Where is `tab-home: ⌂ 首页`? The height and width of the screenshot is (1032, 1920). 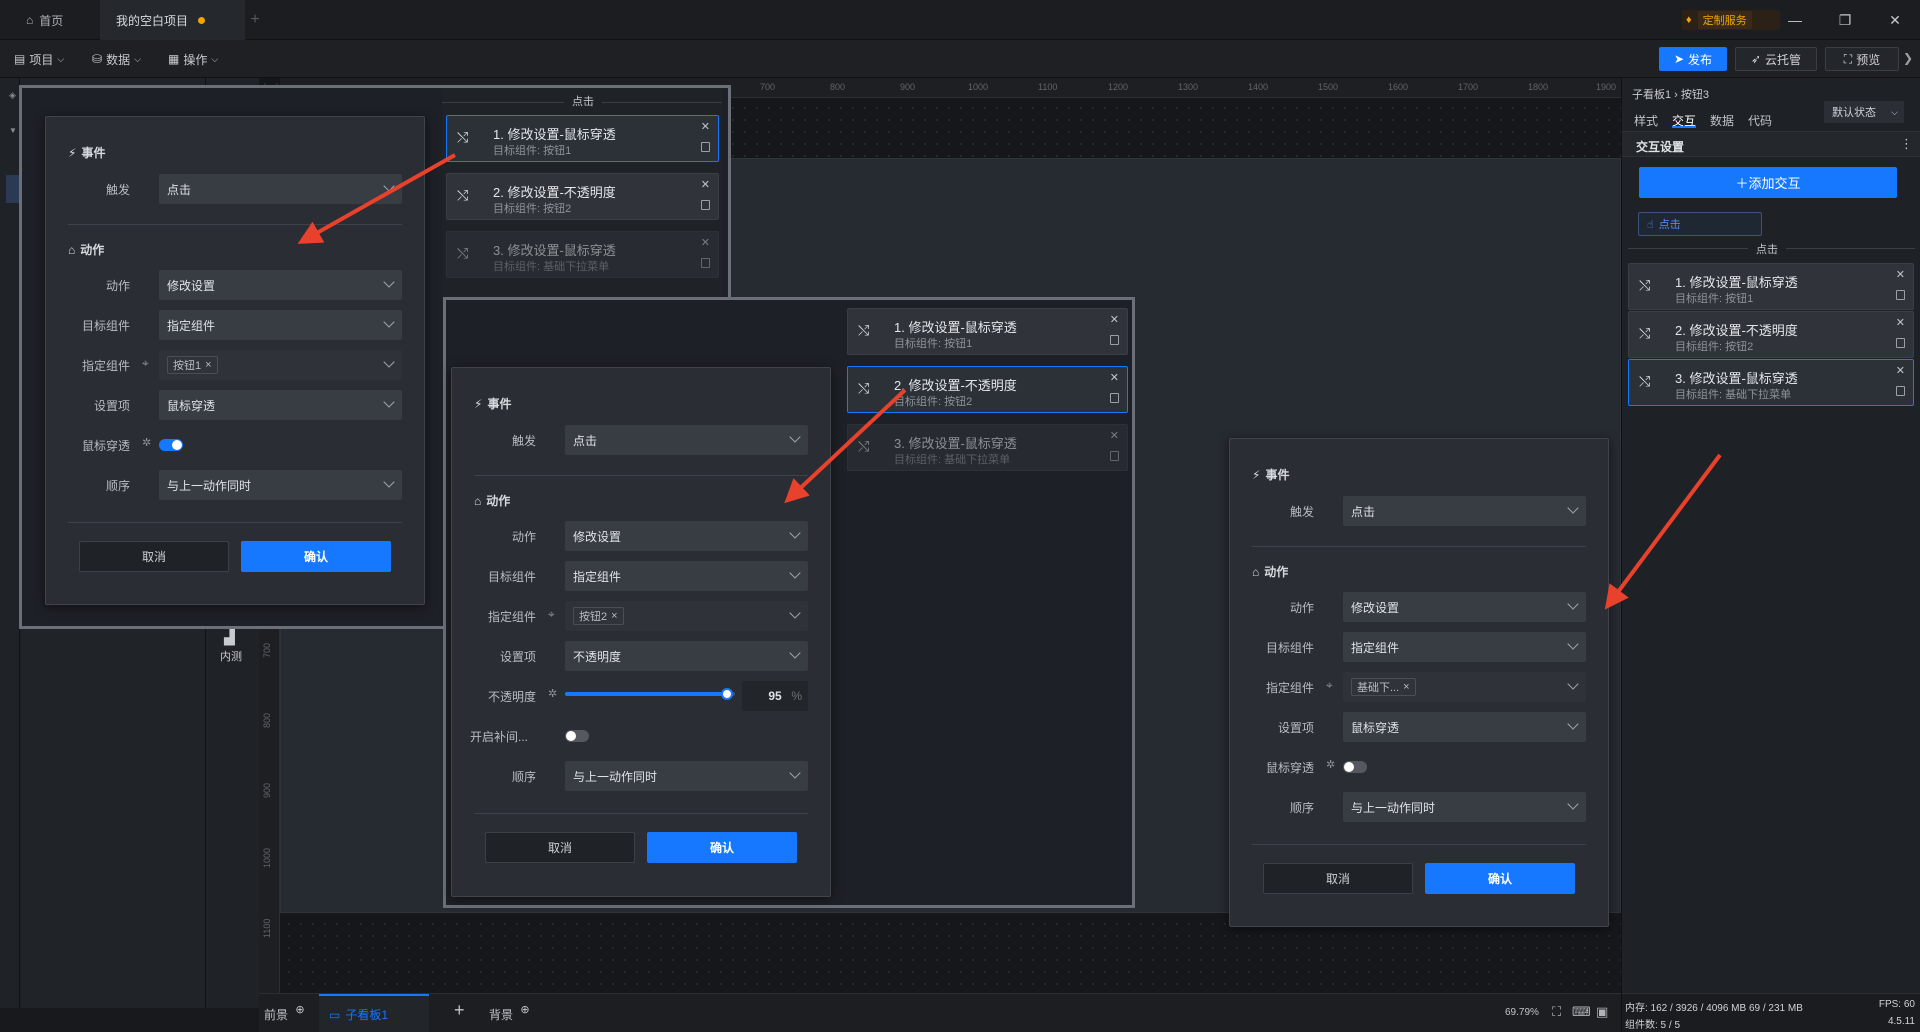 tab-home: ⌂ 首页 is located at coordinates (45, 20).